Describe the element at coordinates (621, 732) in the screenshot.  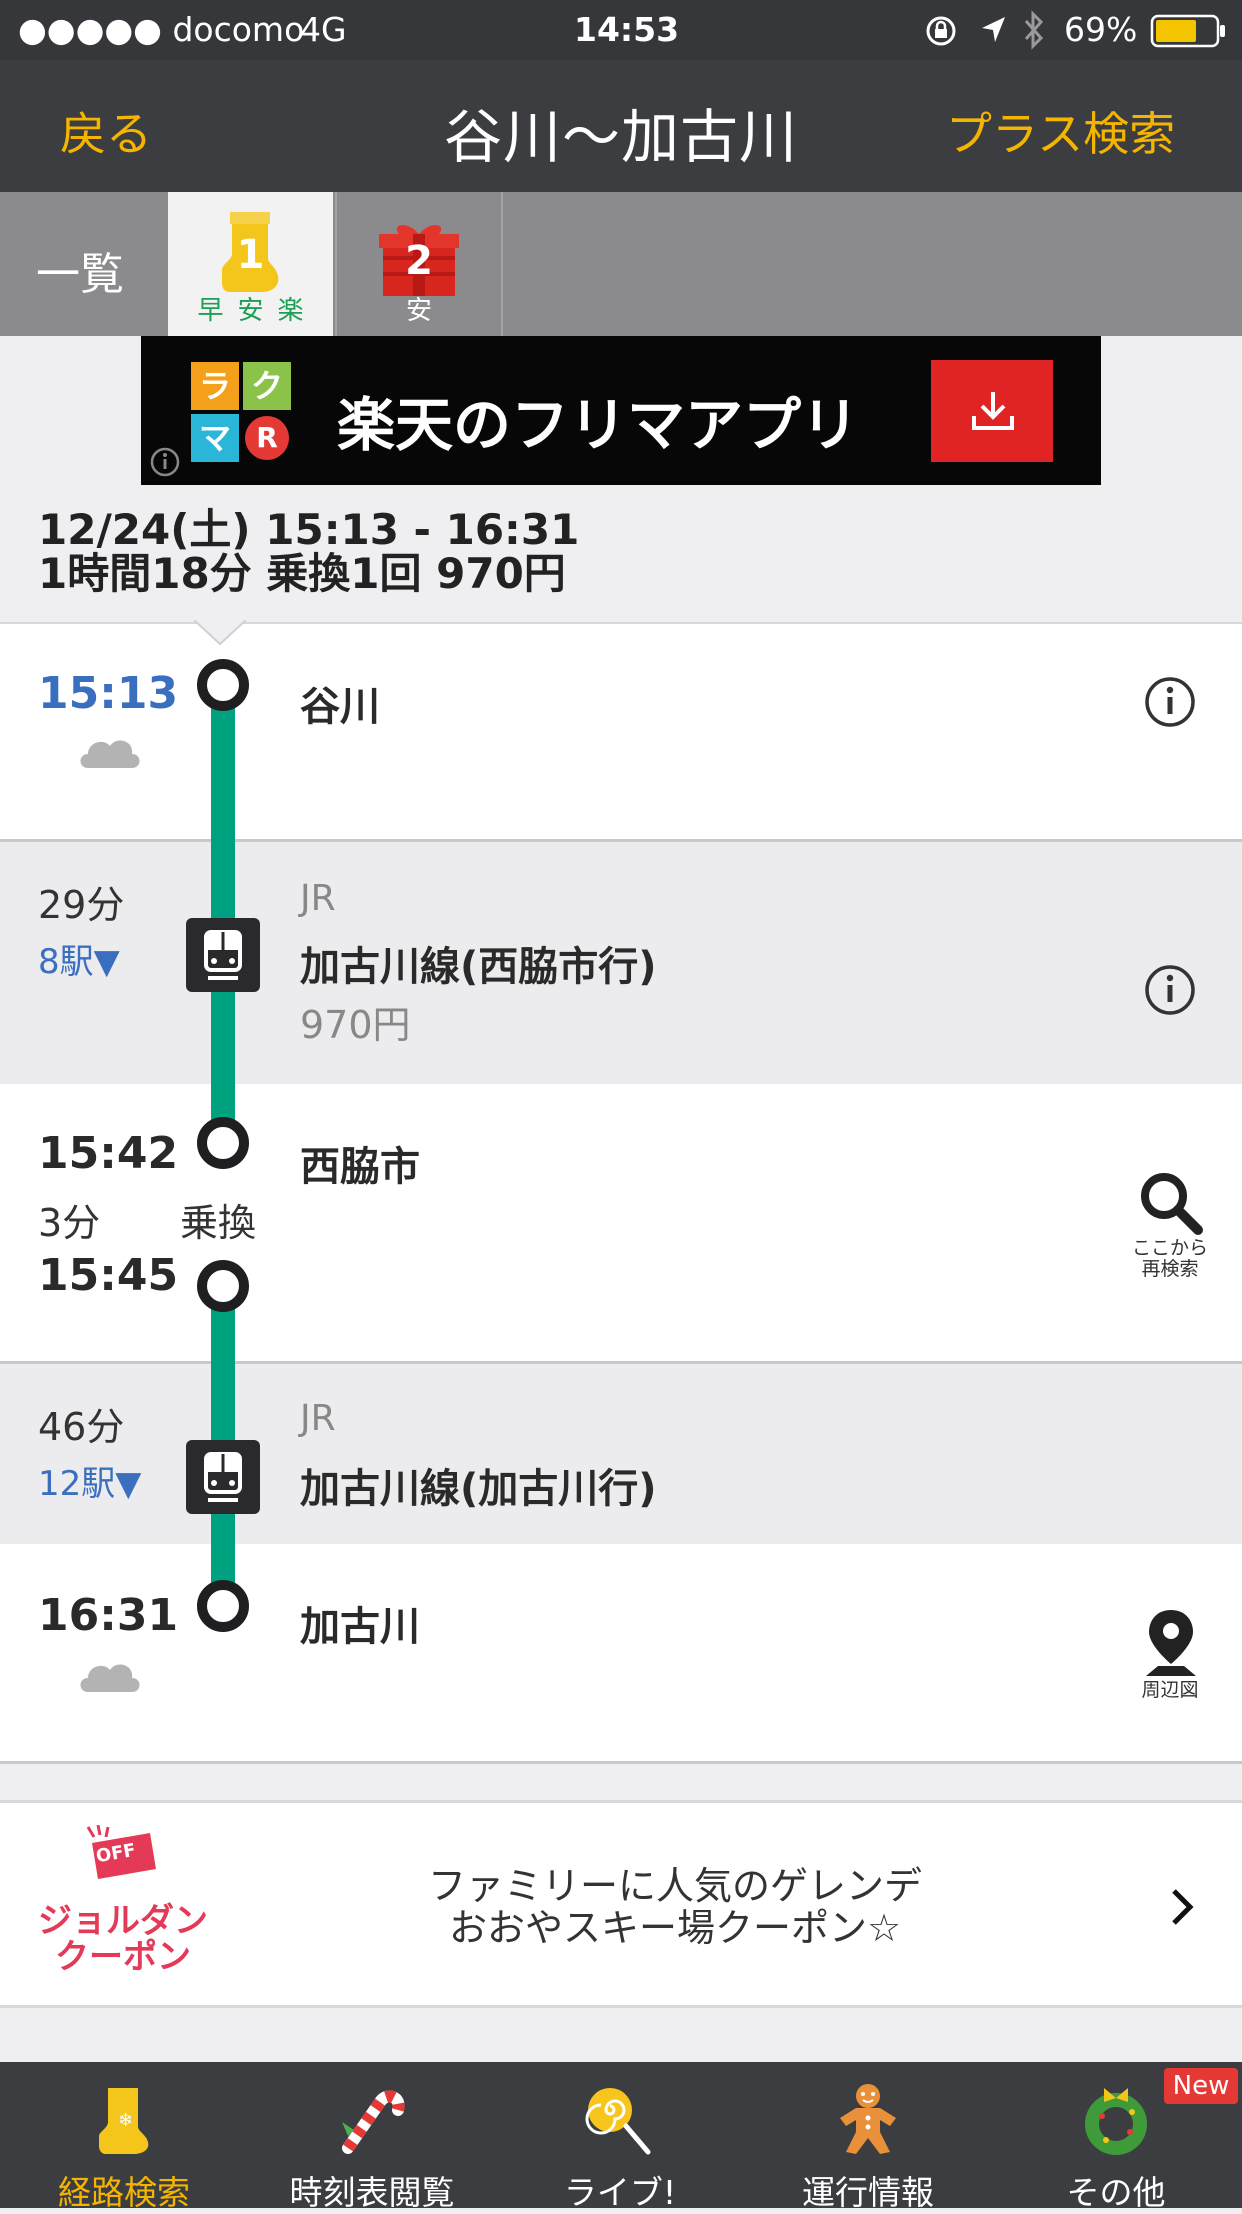
I see `departure-card: 15:13 谷川` at that location.